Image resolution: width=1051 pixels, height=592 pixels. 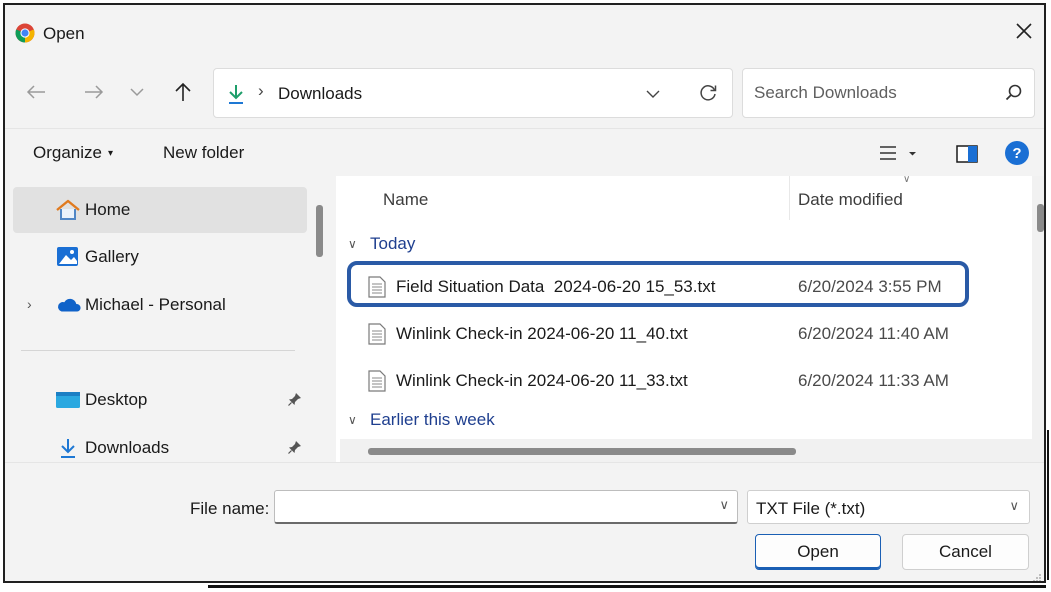 I want to click on file-type-value: TXT File (*.txt), so click(x=811, y=508).